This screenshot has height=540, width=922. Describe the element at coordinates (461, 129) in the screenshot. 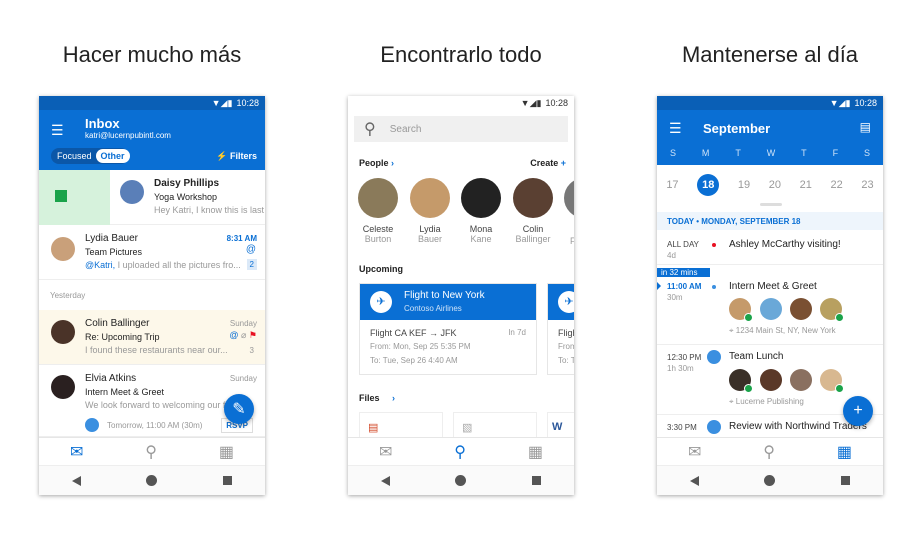

I see `search-input: ⚲ Search` at that location.